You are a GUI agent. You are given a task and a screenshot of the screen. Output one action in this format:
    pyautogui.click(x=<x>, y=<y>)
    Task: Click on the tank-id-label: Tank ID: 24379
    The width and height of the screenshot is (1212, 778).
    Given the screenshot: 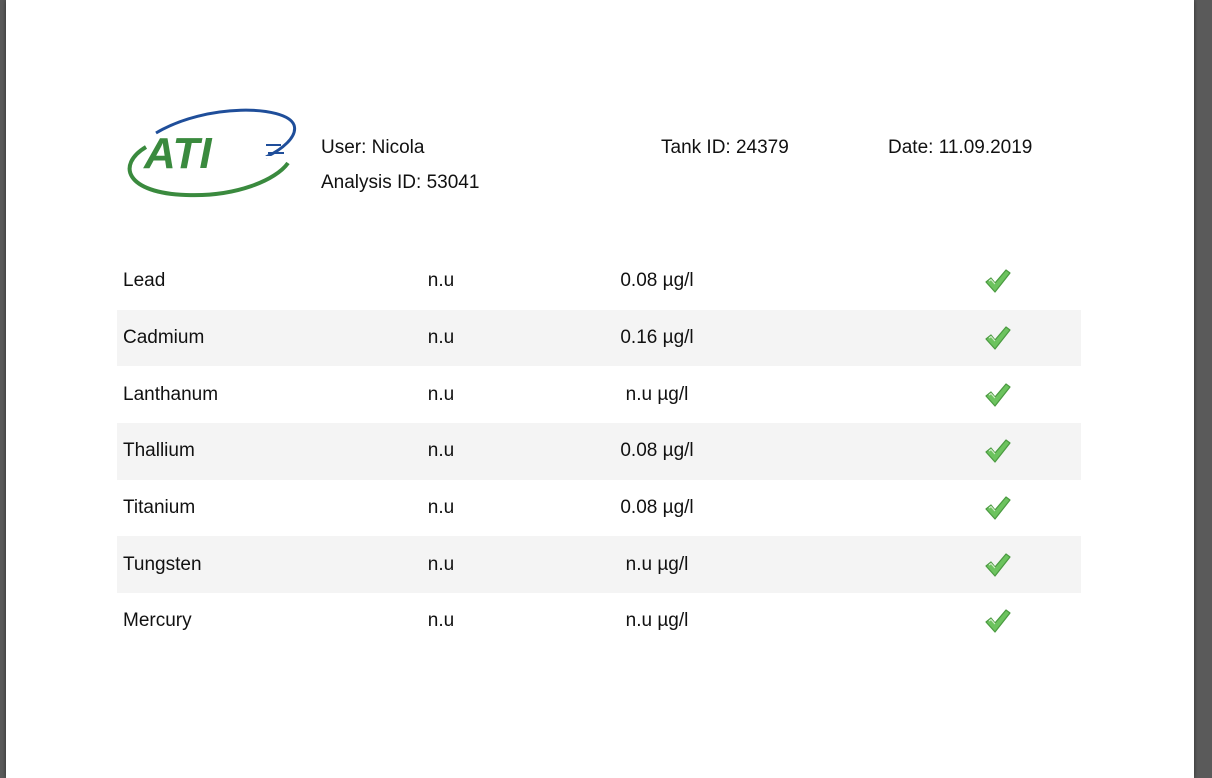 What is the action you would take?
    pyautogui.click(x=725, y=147)
    